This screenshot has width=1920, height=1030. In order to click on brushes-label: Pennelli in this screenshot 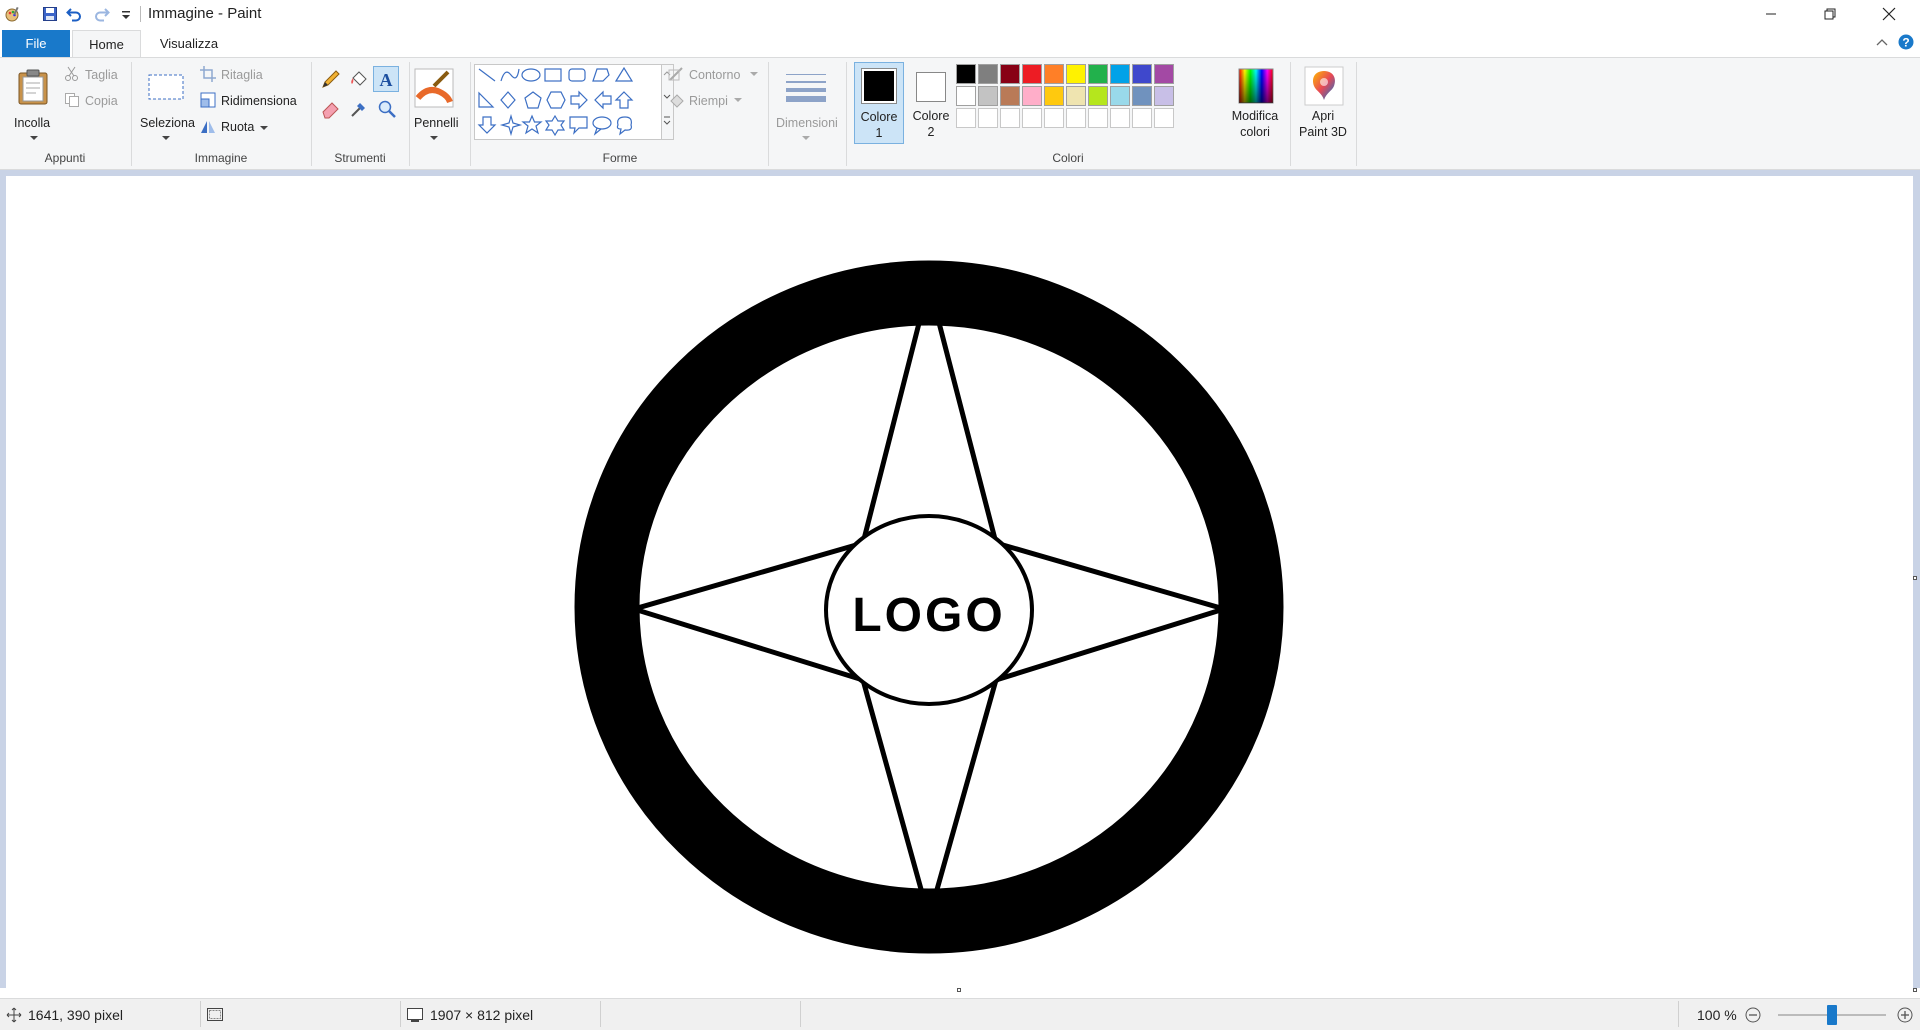, I will do `click(436, 123)`.